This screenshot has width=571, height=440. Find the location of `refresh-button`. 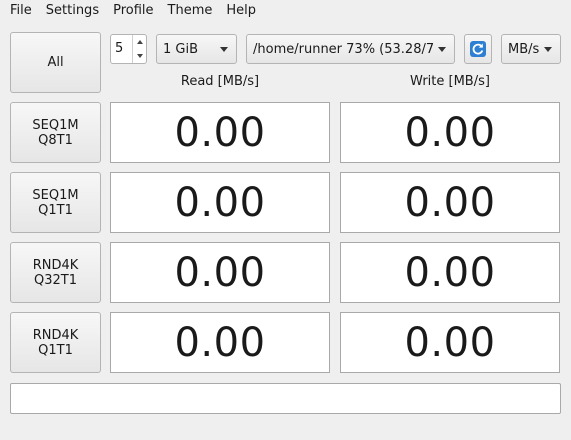

refresh-button is located at coordinates (478, 49).